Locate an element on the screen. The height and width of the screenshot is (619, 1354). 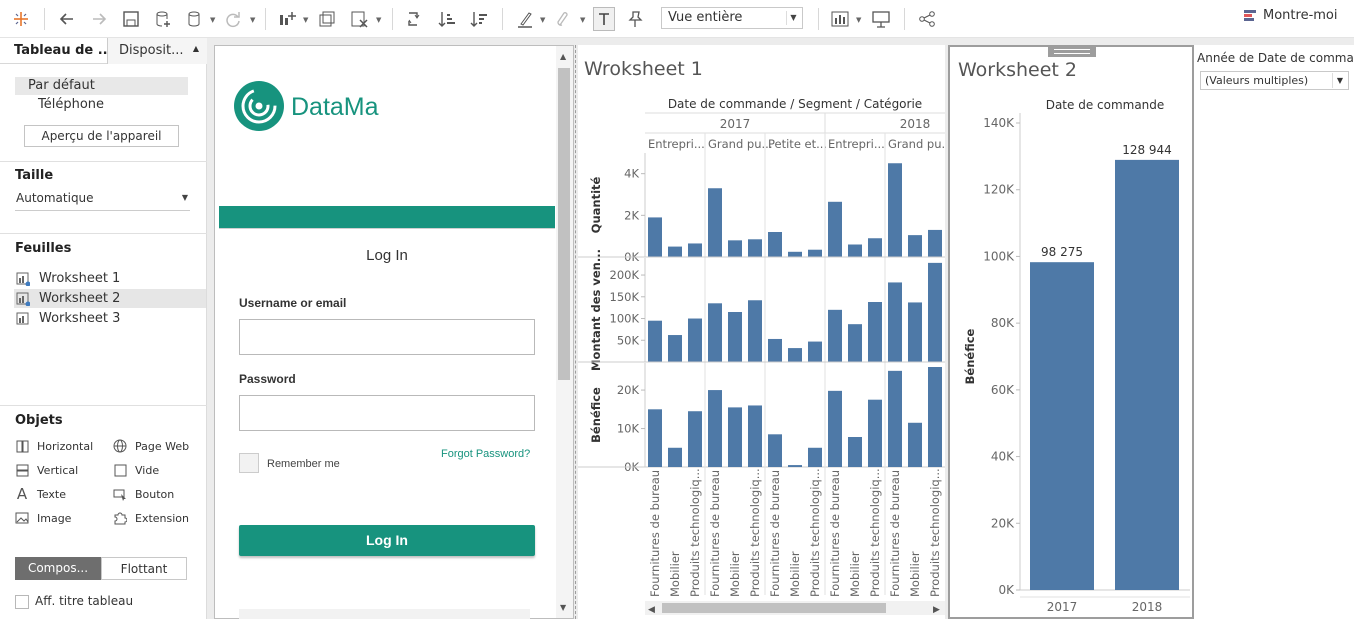
spinner-icon: ▲ is located at coordinates (195, 48).